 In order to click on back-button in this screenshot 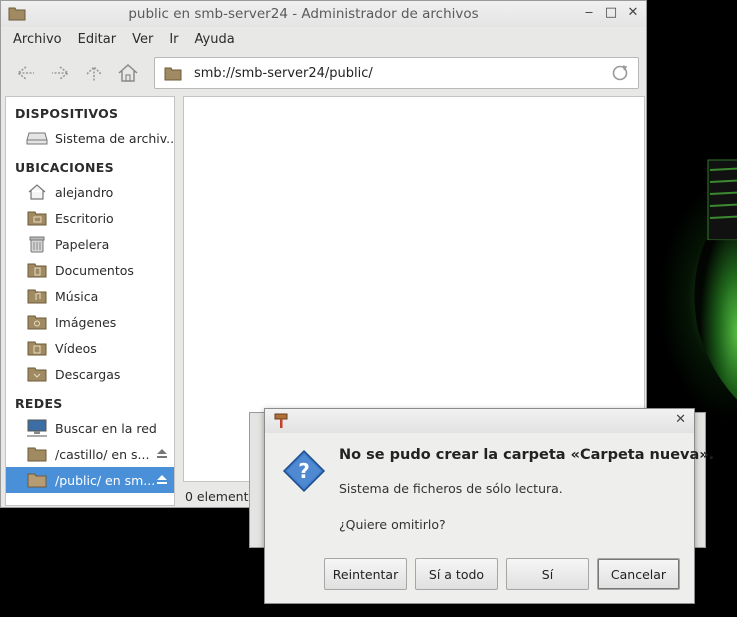, I will do `click(26, 73)`.